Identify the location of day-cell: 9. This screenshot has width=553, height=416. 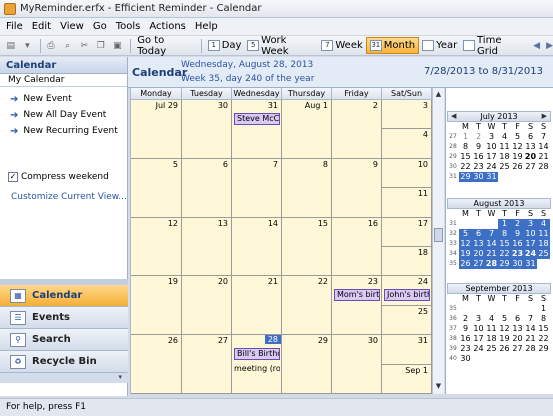
(357, 188).